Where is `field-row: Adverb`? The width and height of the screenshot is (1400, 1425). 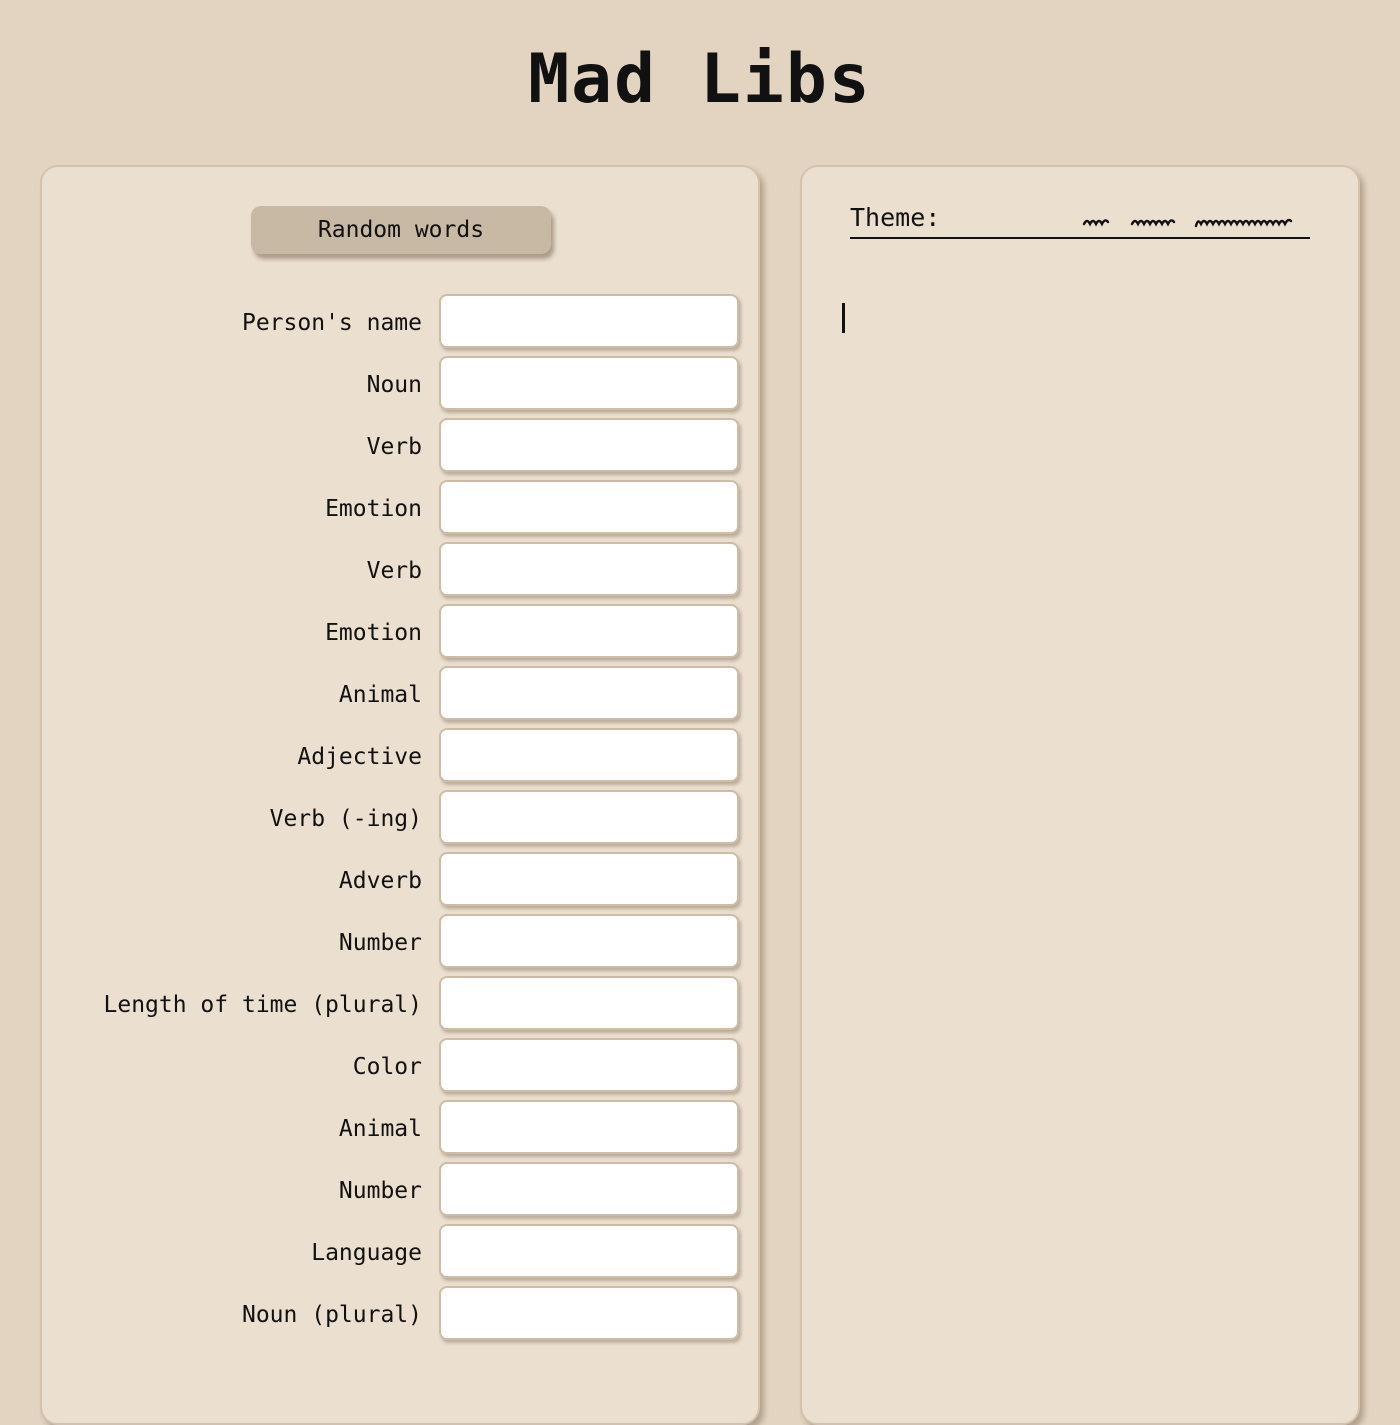 field-row: Adverb is located at coordinates (402, 883).